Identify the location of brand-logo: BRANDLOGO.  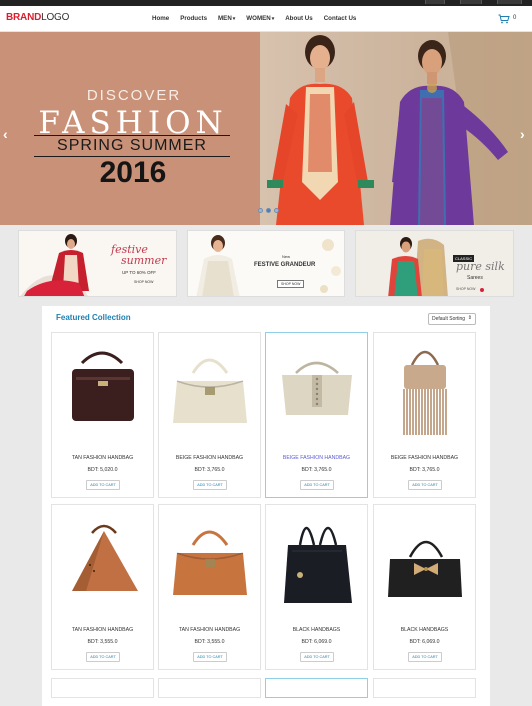
(37, 17).